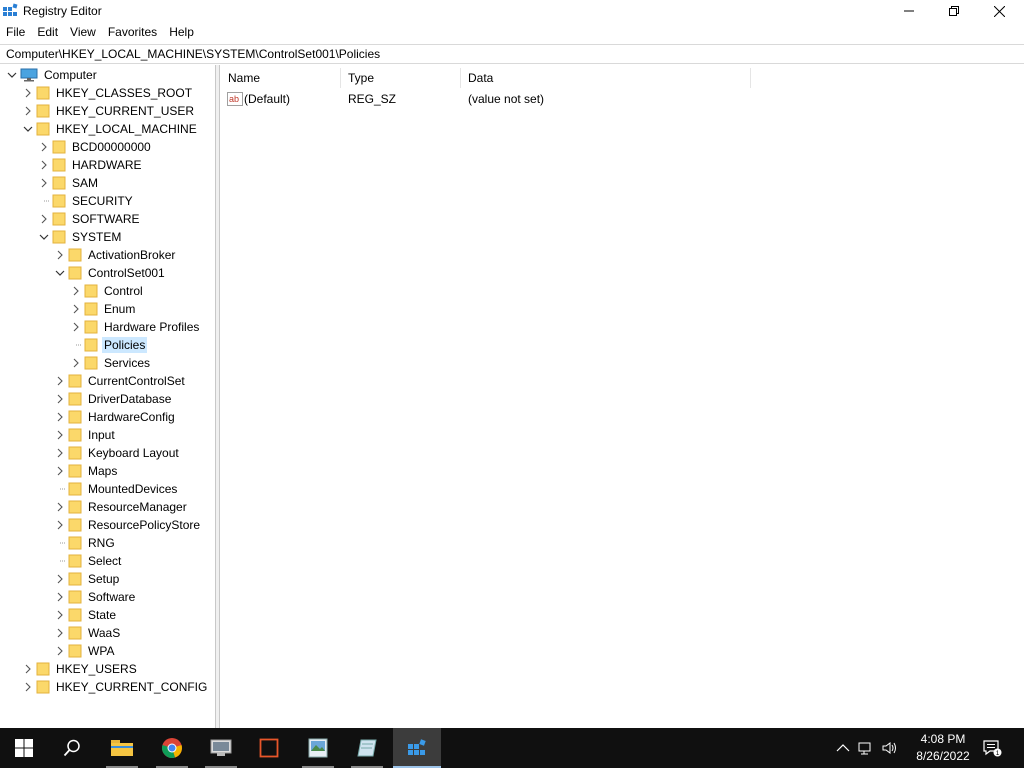 The width and height of the screenshot is (1024, 768). Describe the element at coordinates (103, 309) in the screenshot. I see `tree-item: Enum` at that location.